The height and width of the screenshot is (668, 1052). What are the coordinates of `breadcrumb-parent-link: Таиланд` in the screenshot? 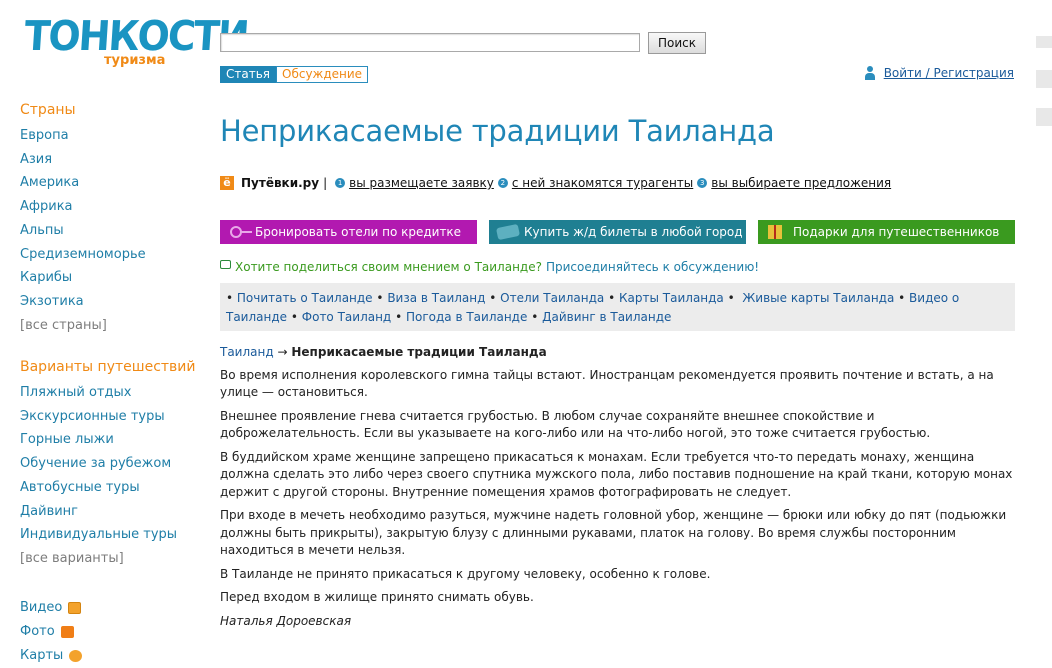 It's located at (247, 352).